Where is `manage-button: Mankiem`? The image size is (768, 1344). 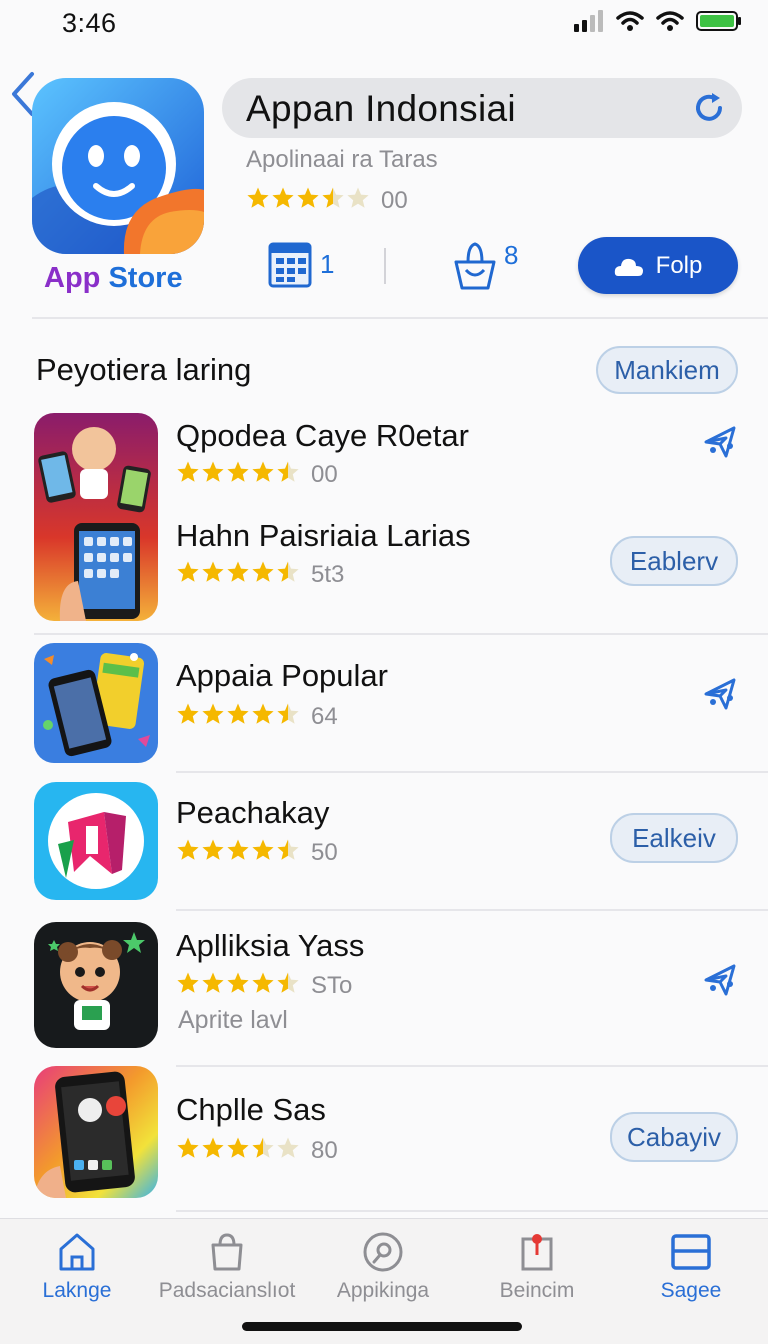
manage-button: Mankiem is located at coordinates (667, 370).